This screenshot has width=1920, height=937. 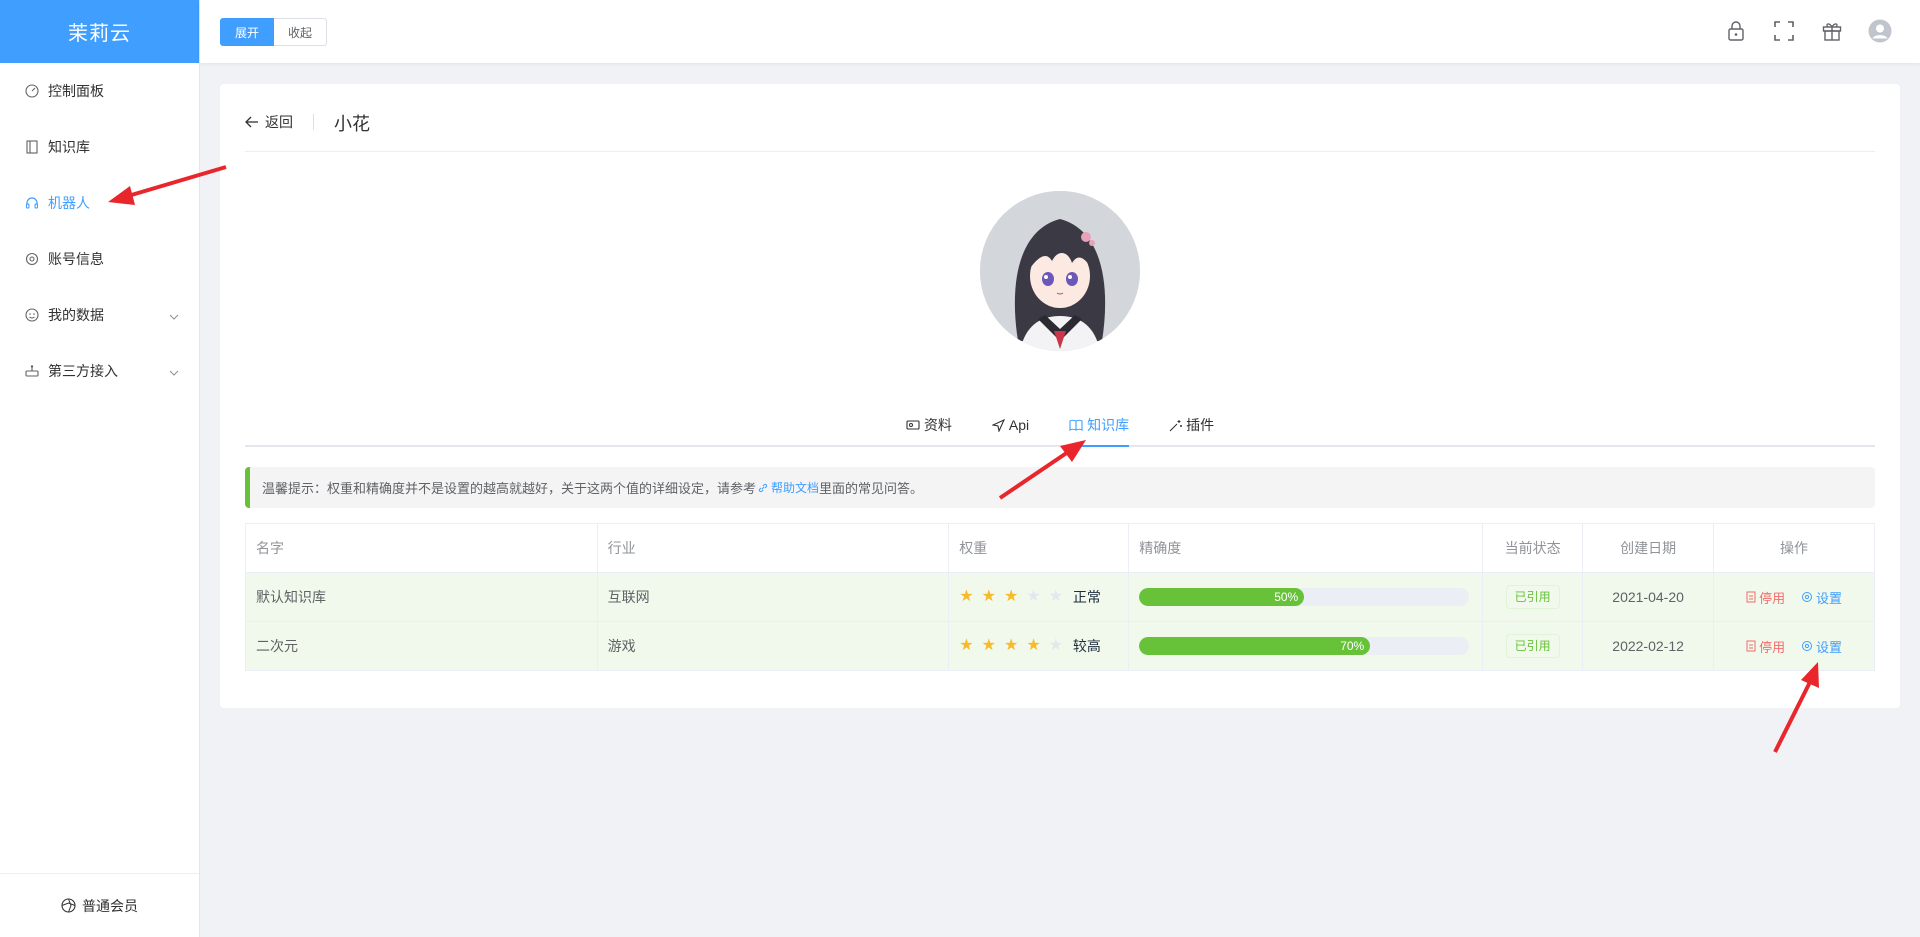 I want to click on sidebar-item-account: 账号信息, so click(x=99, y=259).